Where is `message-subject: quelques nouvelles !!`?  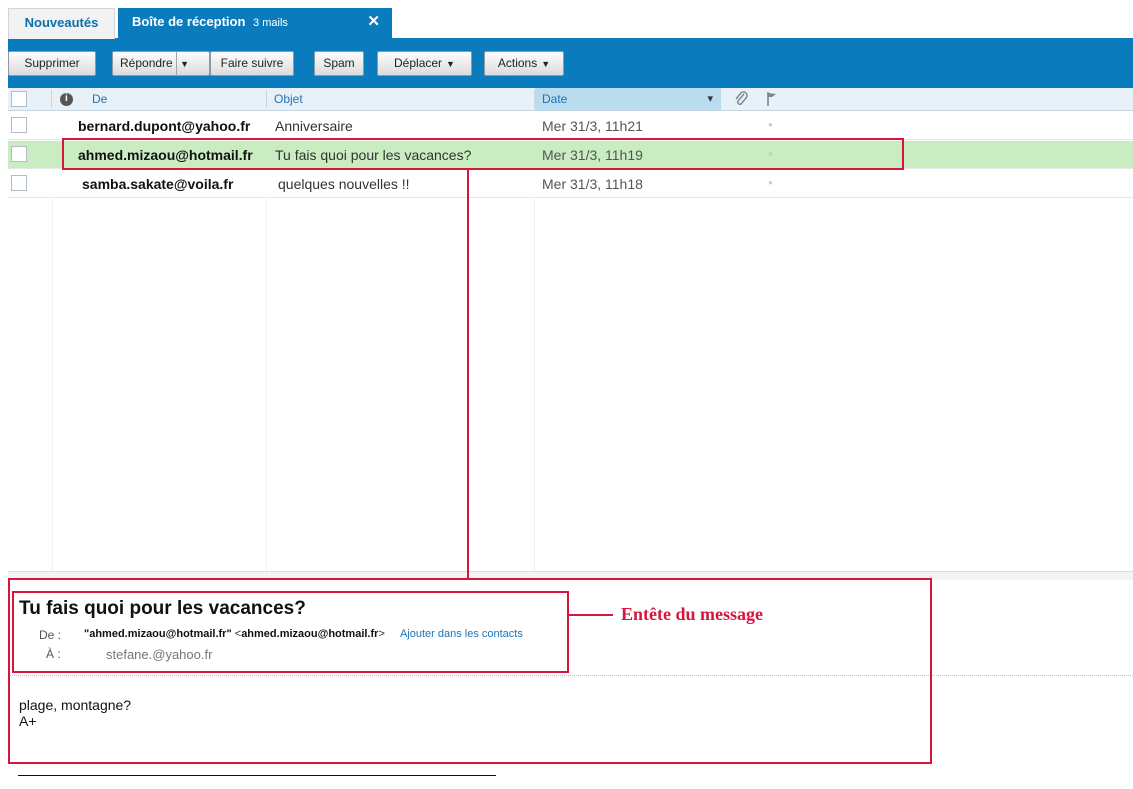
message-subject: quelques nouvelles !! is located at coordinates (344, 184).